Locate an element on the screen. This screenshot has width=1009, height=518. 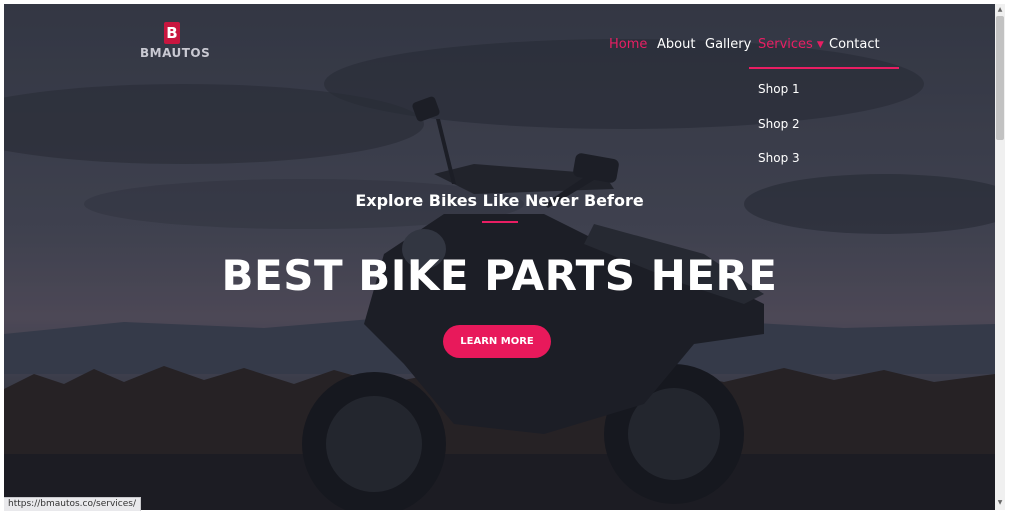
chevron-down-icon: ▼ is located at coordinates (820, 45).